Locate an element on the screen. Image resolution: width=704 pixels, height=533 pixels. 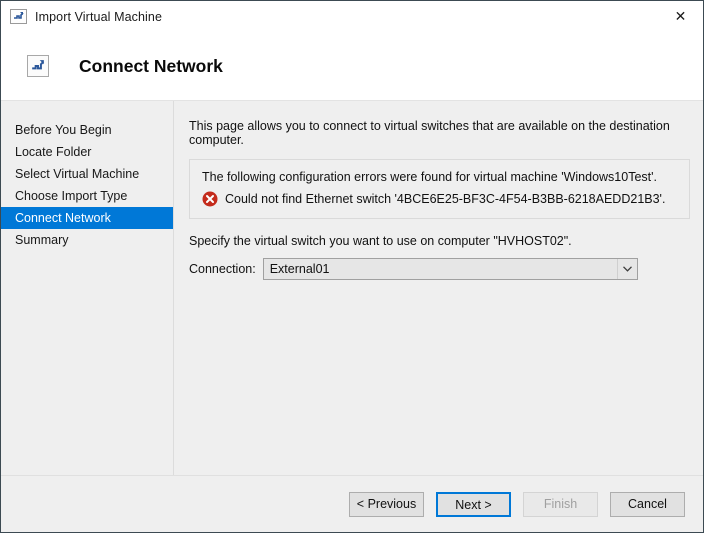
error-circle-icon is located at coordinates (210, 199).